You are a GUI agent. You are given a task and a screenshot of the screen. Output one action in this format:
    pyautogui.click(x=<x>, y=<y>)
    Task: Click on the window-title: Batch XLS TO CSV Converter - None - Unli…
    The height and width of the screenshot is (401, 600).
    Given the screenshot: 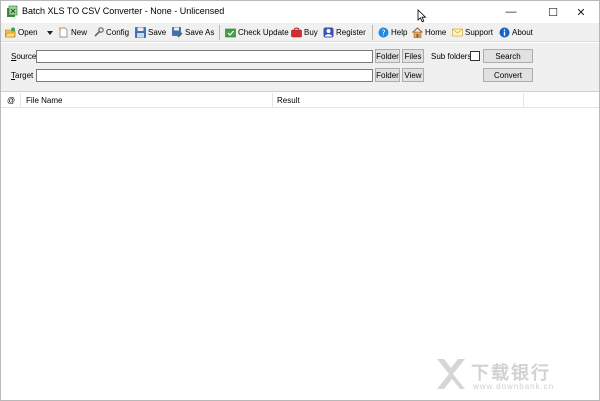 What is the action you would take?
    pyautogui.click(x=123, y=11)
    